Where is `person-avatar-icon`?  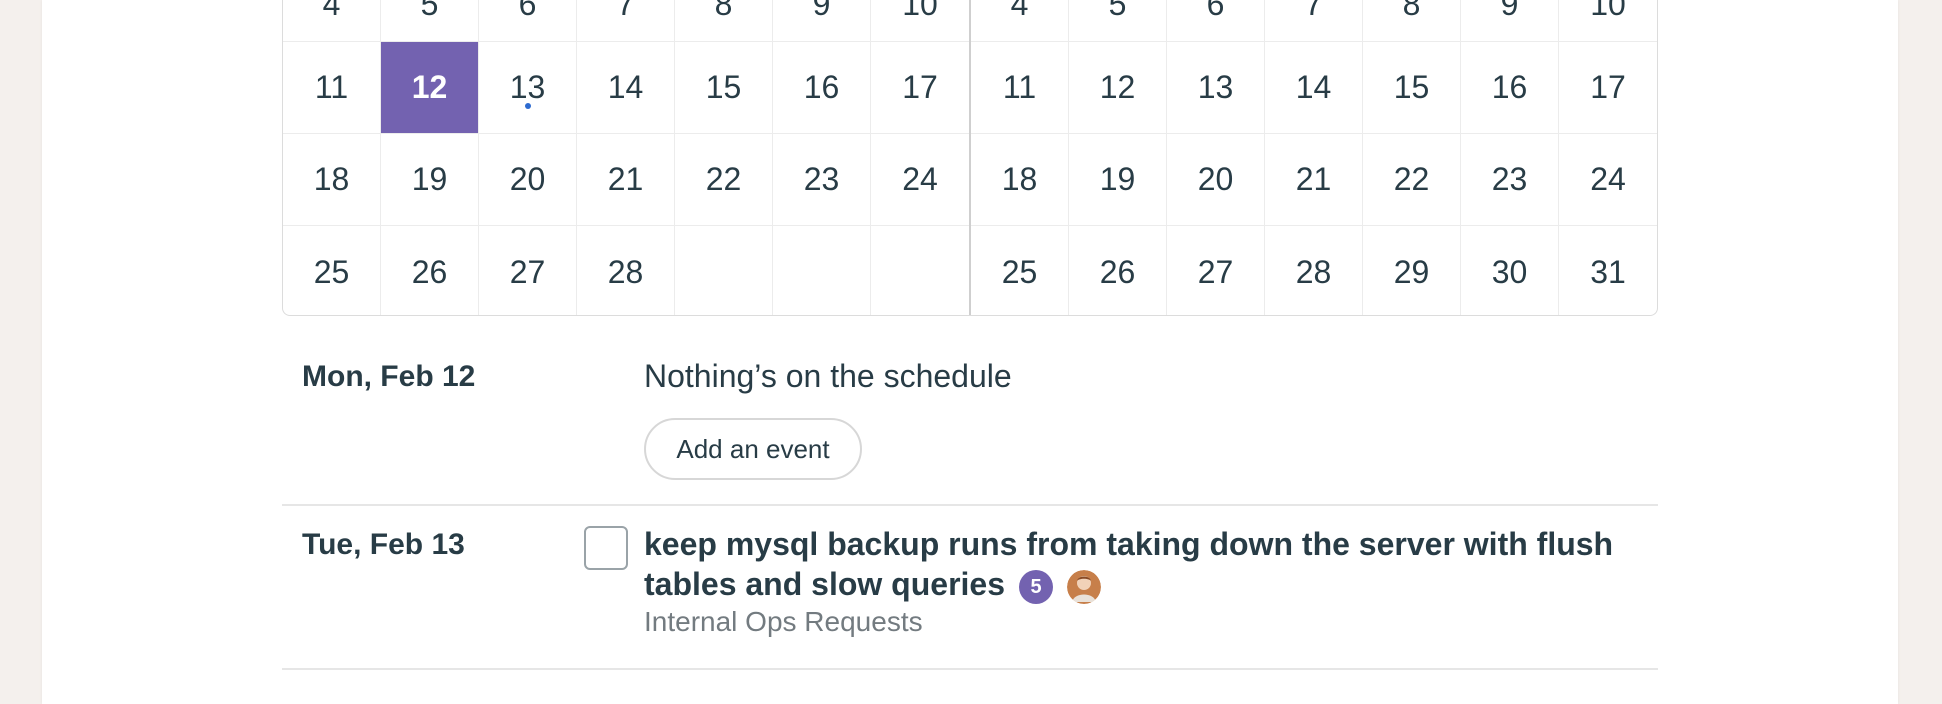 person-avatar-icon is located at coordinates (1084, 586).